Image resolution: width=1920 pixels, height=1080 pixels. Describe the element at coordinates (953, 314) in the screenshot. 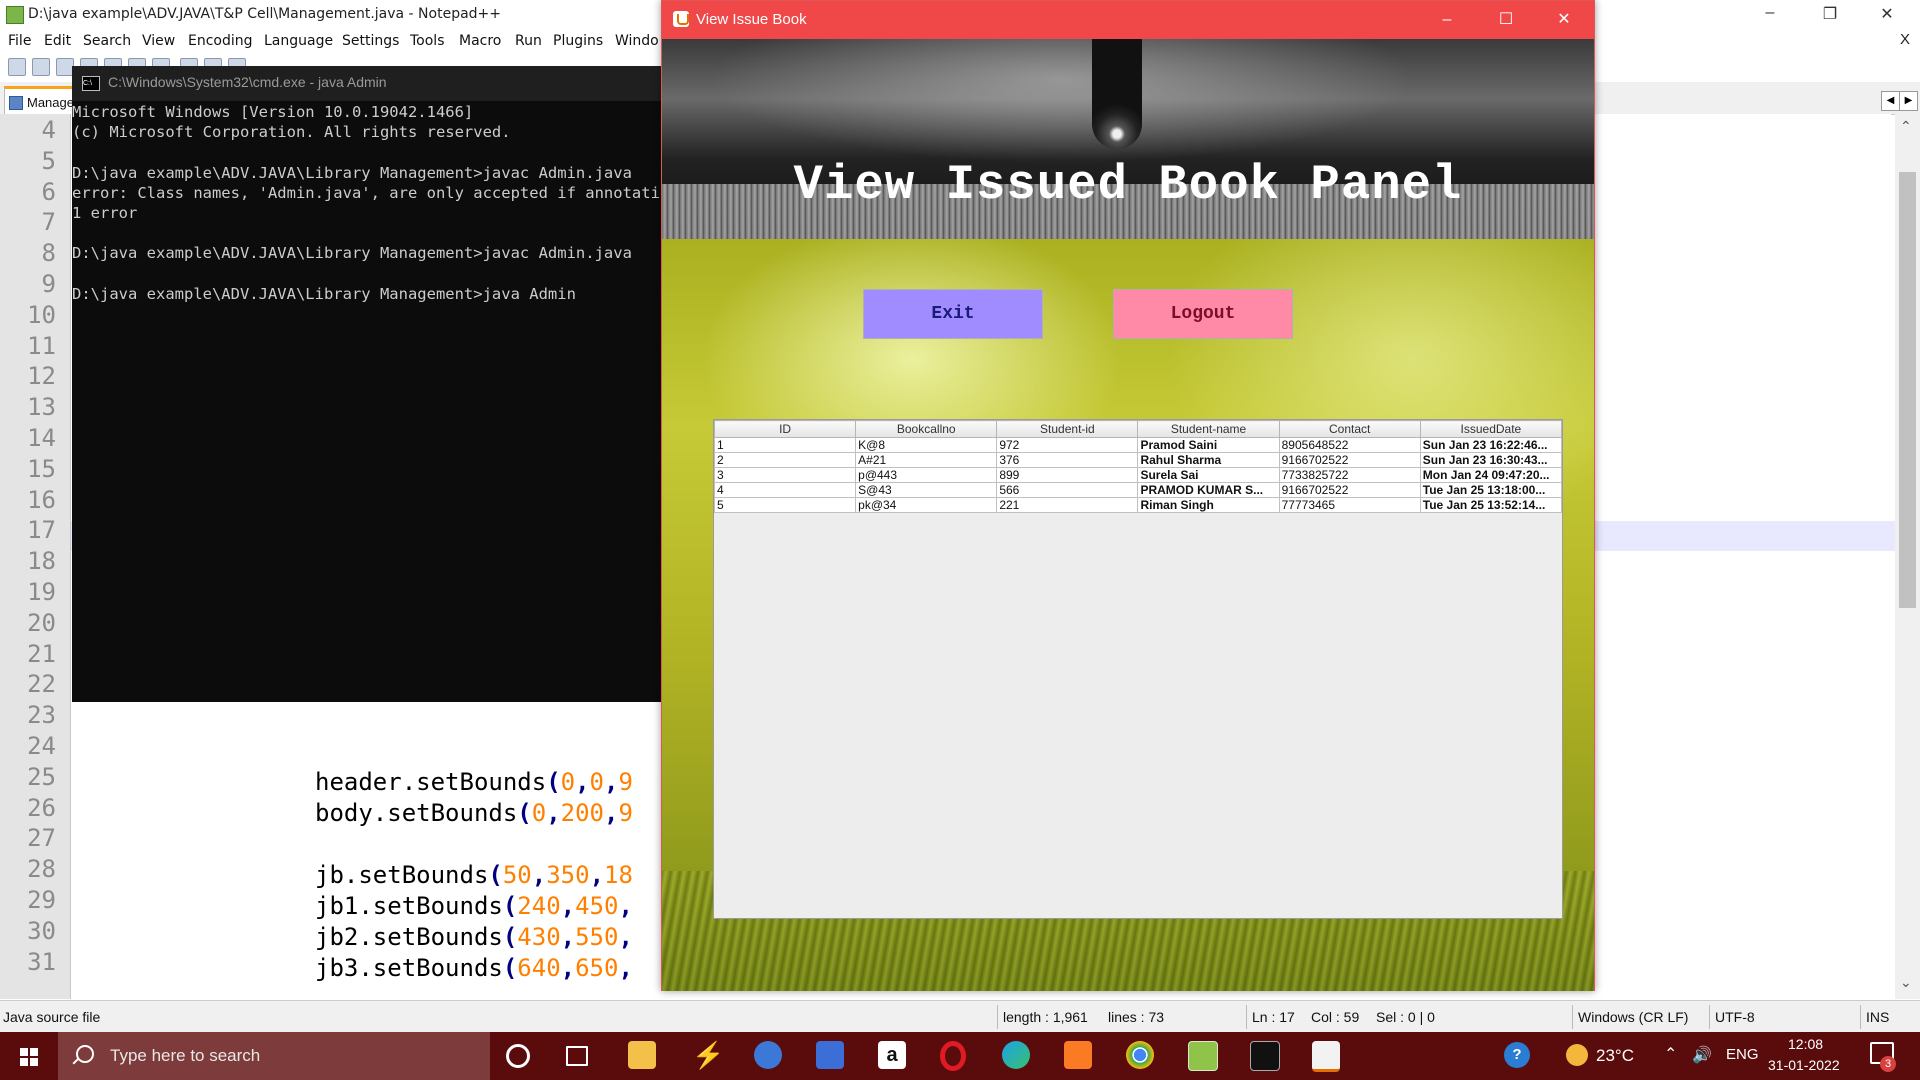

I see `exit-button: Exit` at that location.